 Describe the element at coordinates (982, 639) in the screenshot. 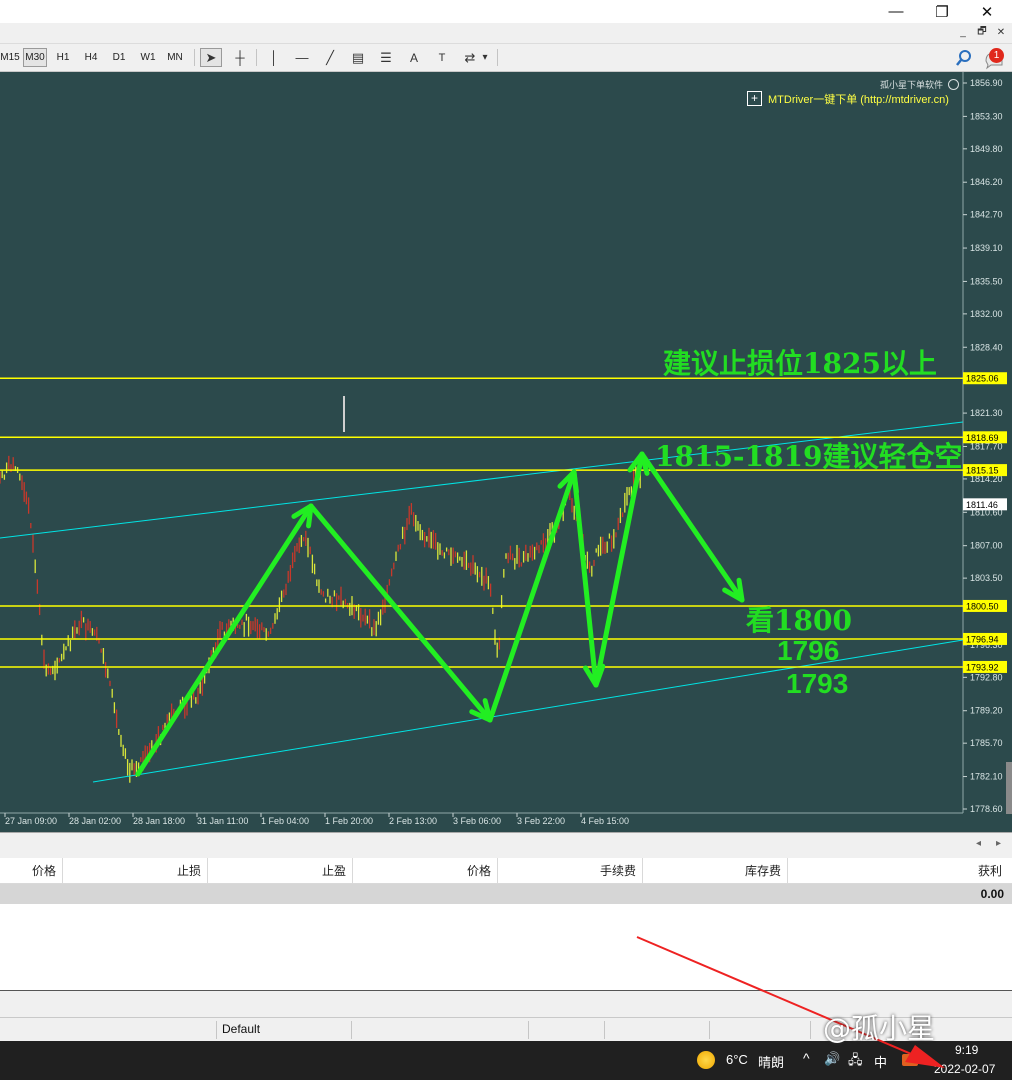

I see `level-price-text: 1796.94` at that location.